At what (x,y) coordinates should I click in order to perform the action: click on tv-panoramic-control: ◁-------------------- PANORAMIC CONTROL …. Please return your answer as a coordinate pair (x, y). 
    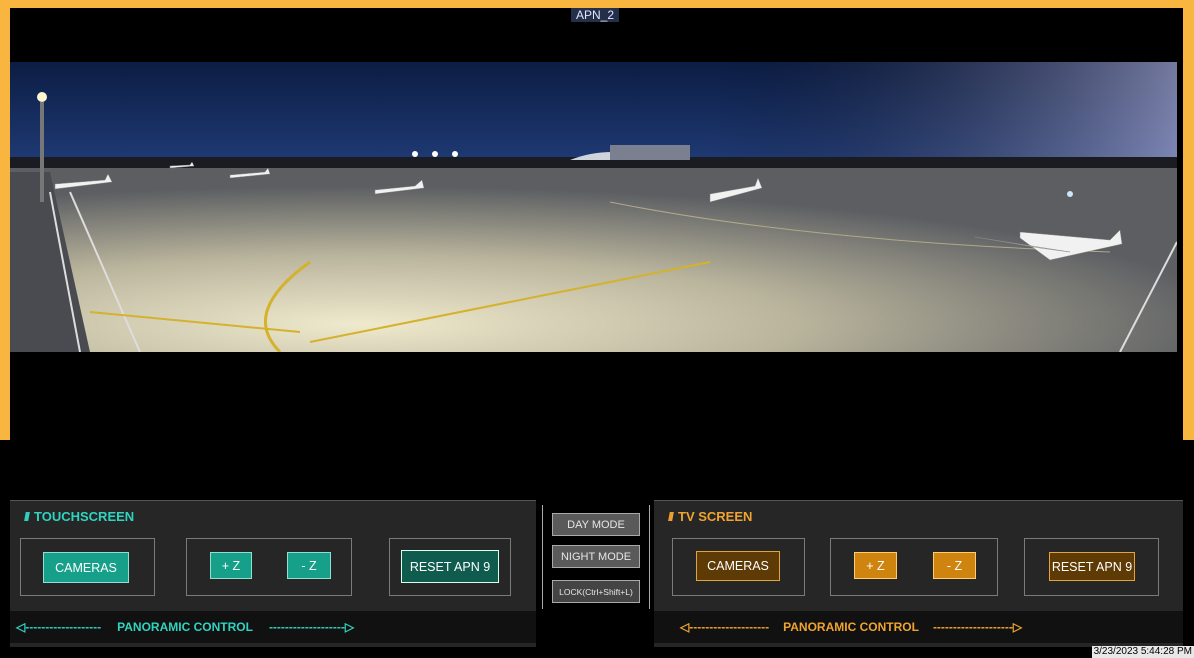
    Looking at the image, I should click on (918, 627).